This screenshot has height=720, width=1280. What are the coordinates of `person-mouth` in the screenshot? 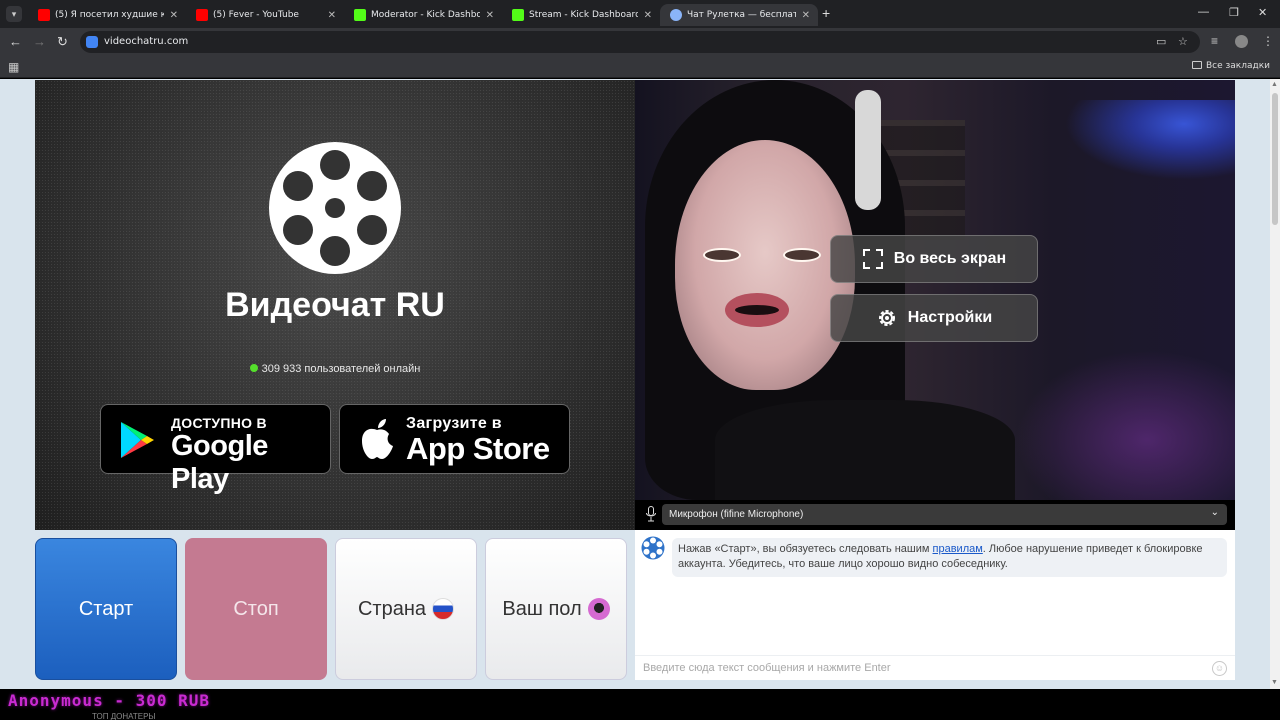 It's located at (757, 310).